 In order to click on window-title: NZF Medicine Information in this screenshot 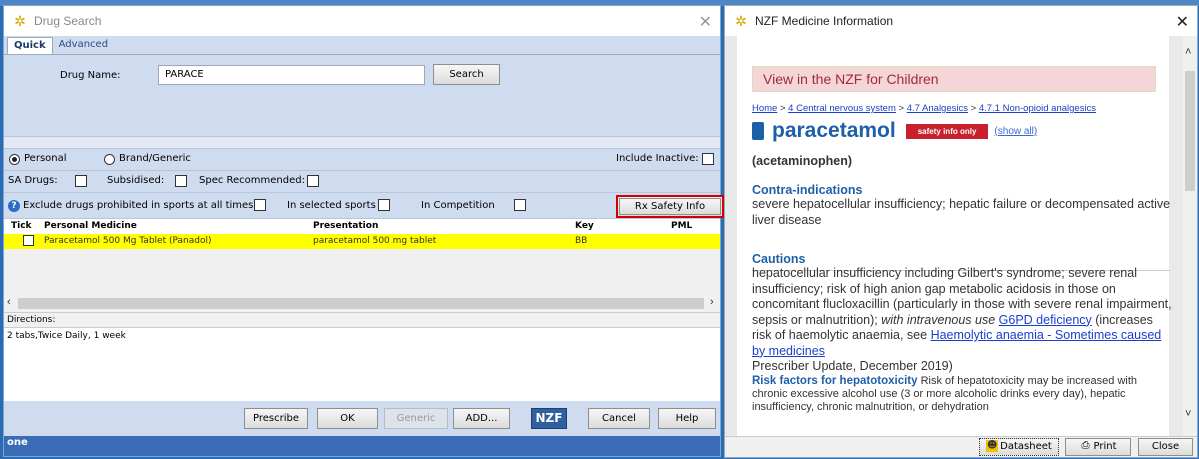, I will do `click(824, 21)`.